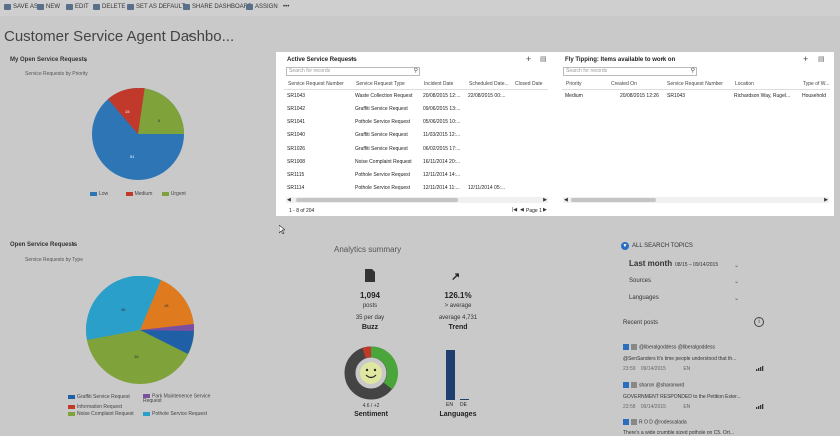 The width and height of the screenshot is (840, 436). Describe the element at coordinates (166, 305) in the screenshot. I see `pie-label-information: 18` at that location.